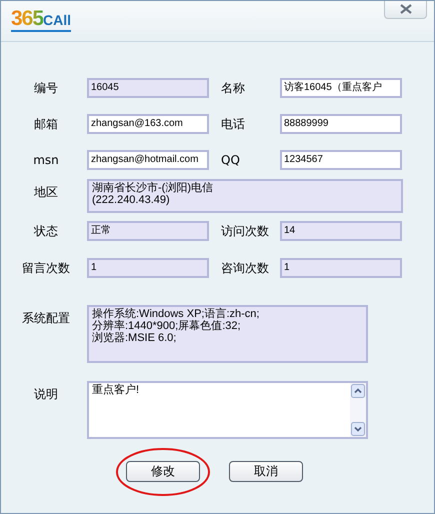  Describe the element at coordinates (46, 160) in the screenshot. I see `field-label: msn` at that location.